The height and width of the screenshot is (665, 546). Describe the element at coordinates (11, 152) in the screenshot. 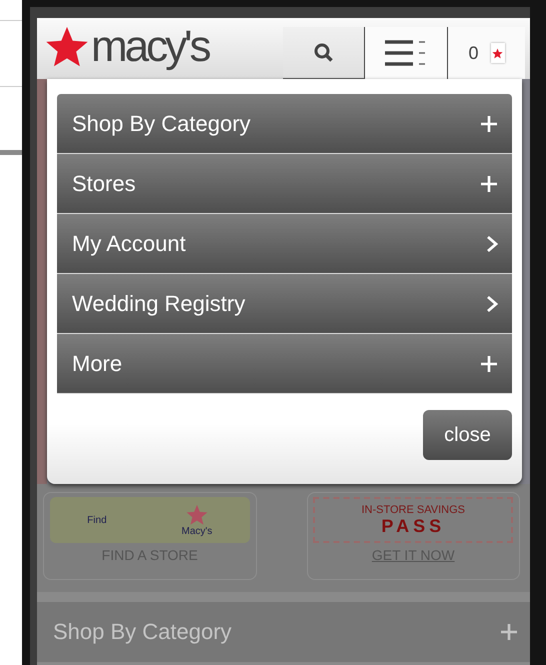

I see `divider-bar` at that location.